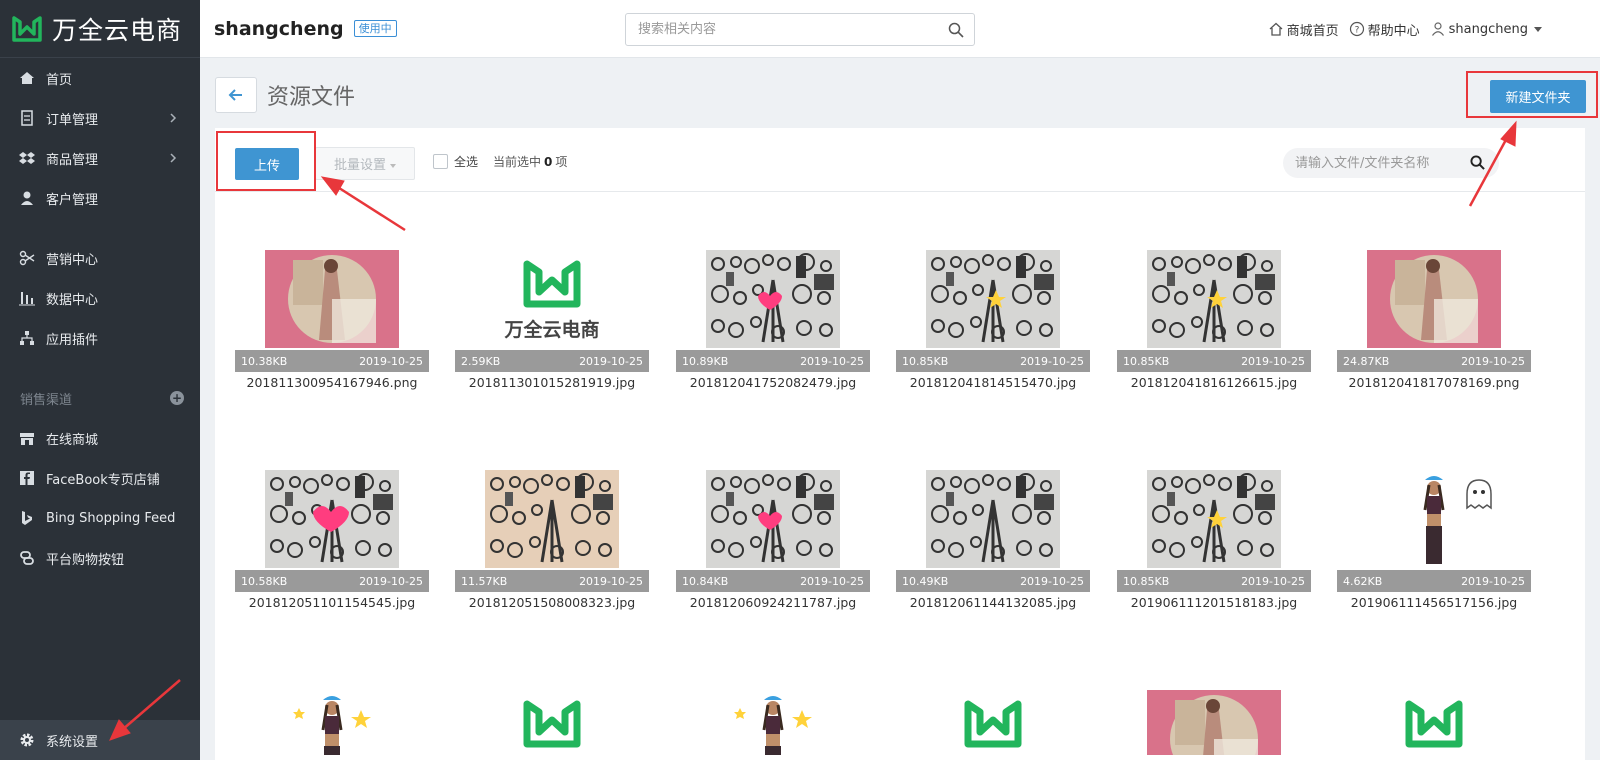 Image resolution: width=1600 pixels, height=760 pixels. I want to click on sidebar-item-orders: 订单管理, so click(100, 118).